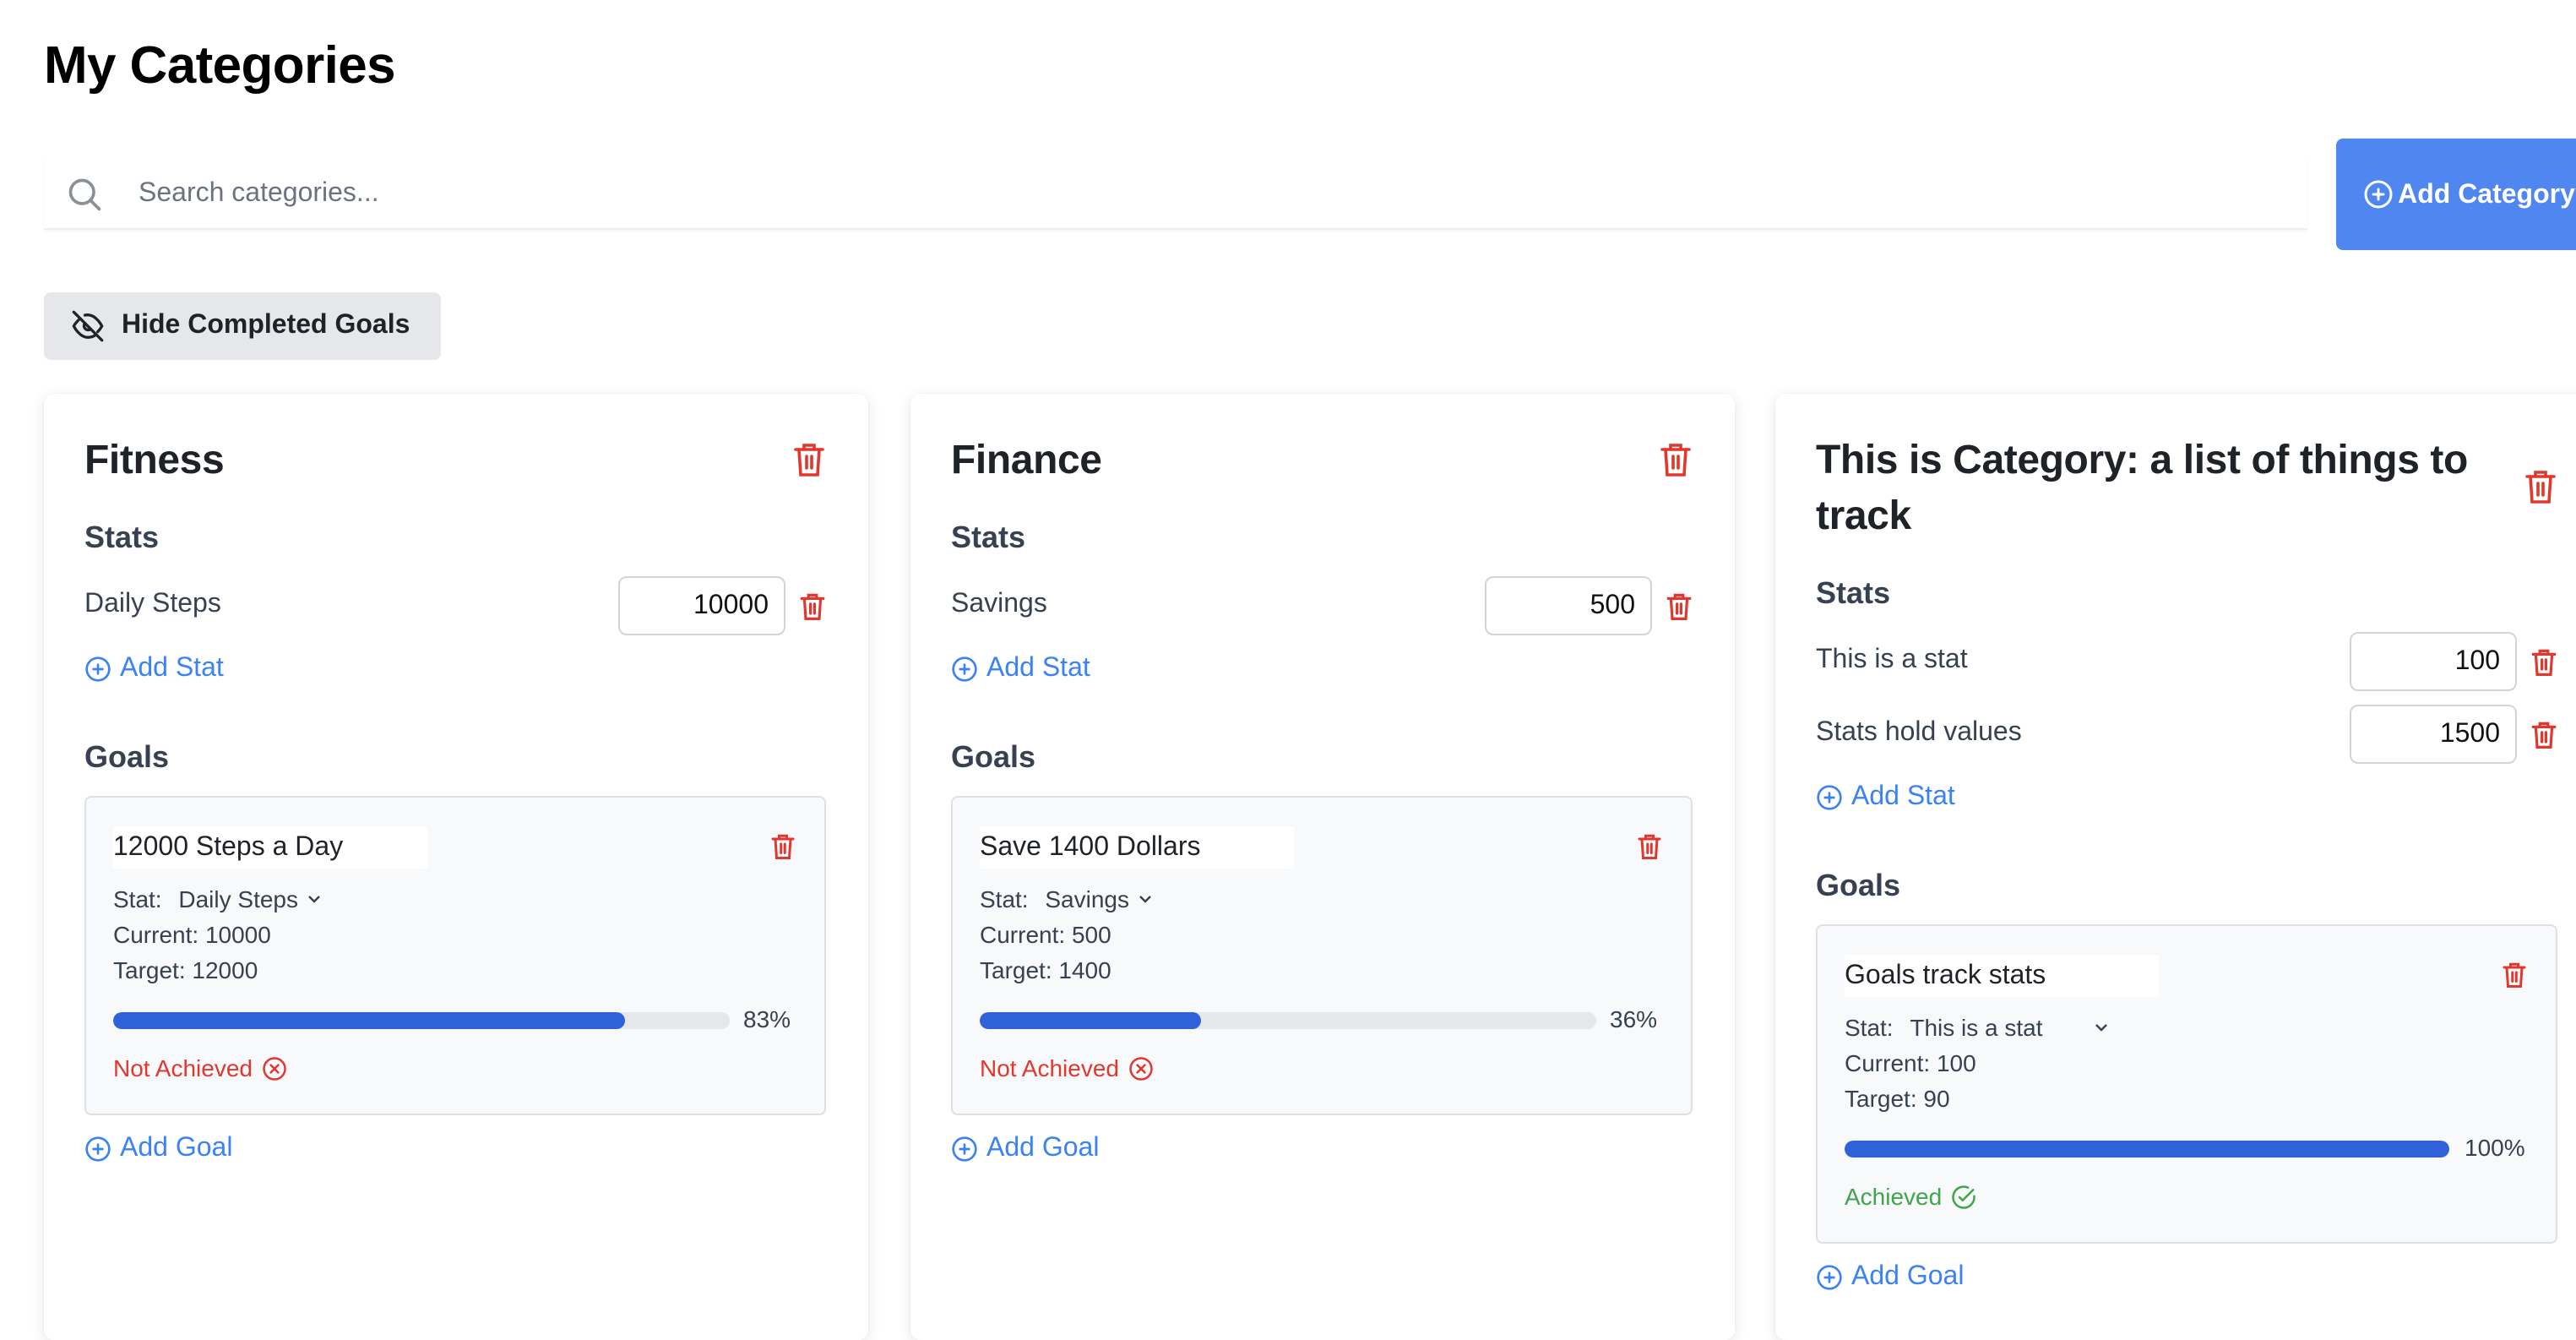 This screenshot has height=1340, width=2576. Describe the element at coordinates (1140, 1068) in the screenshot. I see `x-circle-icon` at that location.